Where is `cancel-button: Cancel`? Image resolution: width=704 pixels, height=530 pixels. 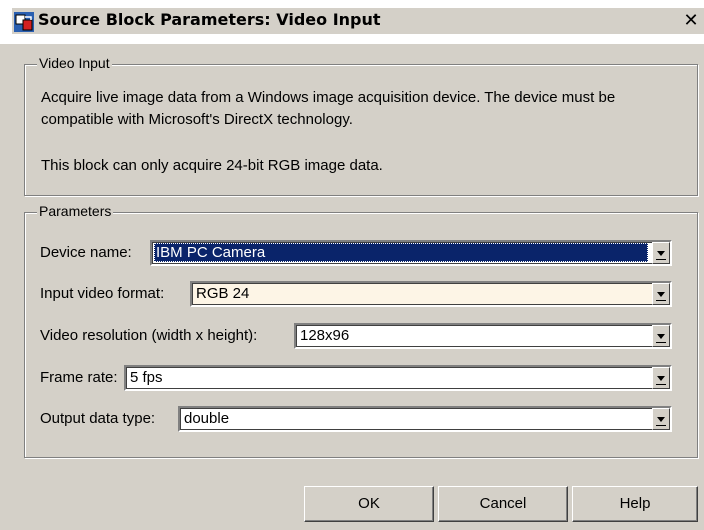 cancel-button: Cancel is located at coordinates (503, 504).